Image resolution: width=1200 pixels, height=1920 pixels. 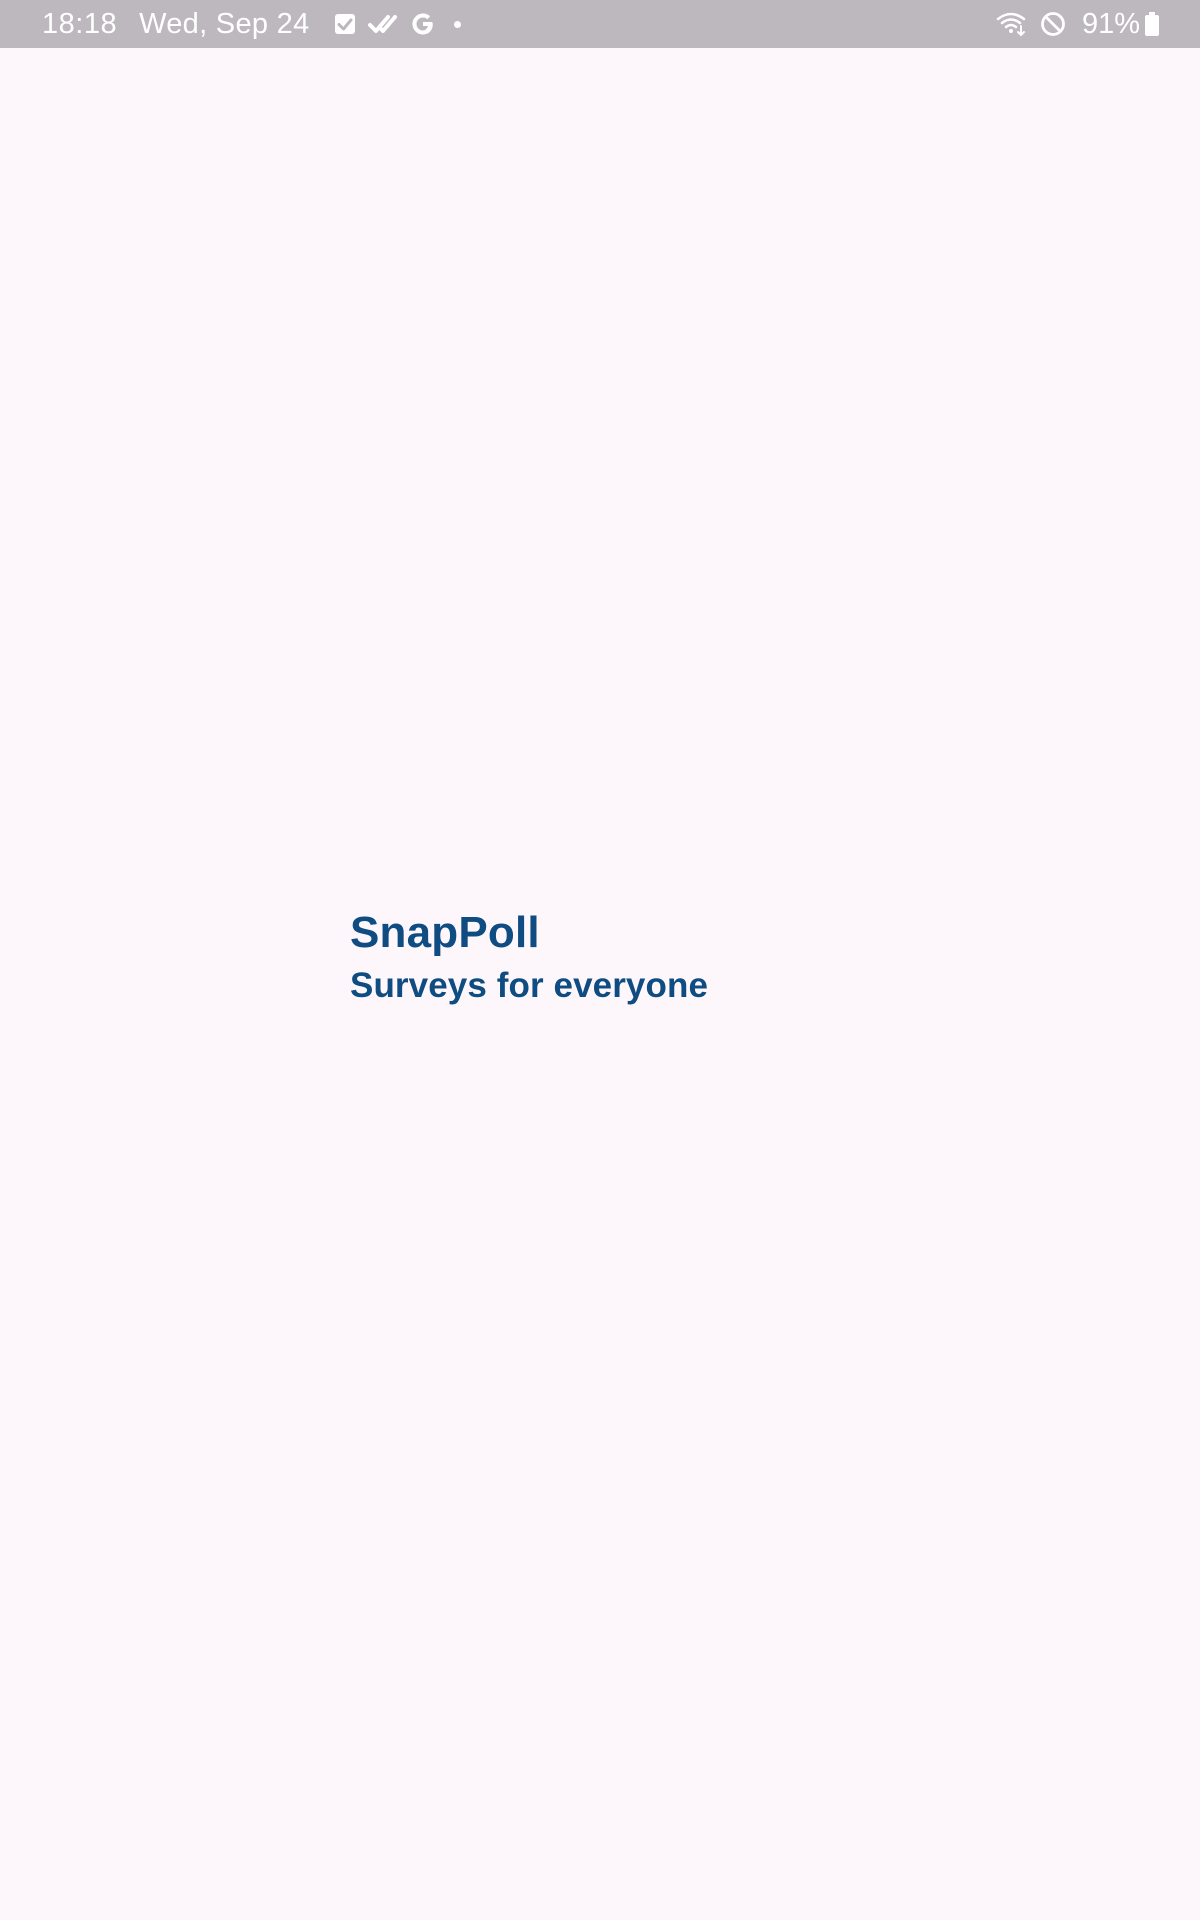 I want to click on splash-branding: SnapPoll Surveys for everyone, so click(x=529, y=957).